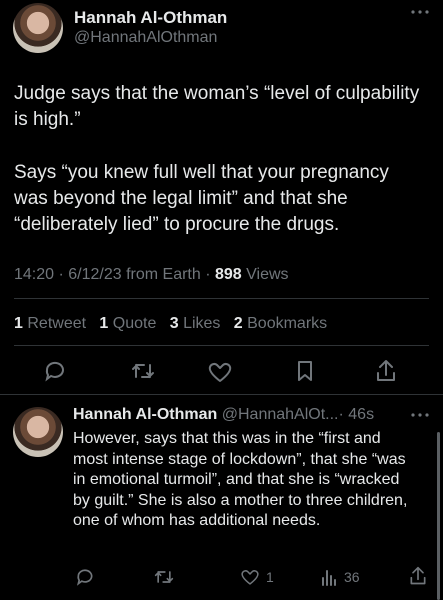 The width and height of the screenshot is (443, 600). I want to click on reply-retweet-button, so click(164, 577).